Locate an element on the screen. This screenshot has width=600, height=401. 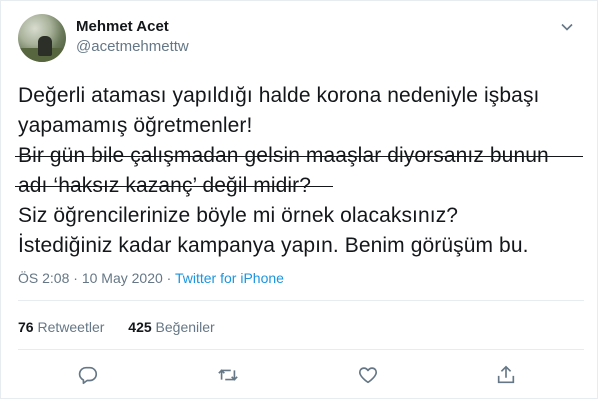
likes-stat: 425 Beğeniler is located at coordinates (171, 327).